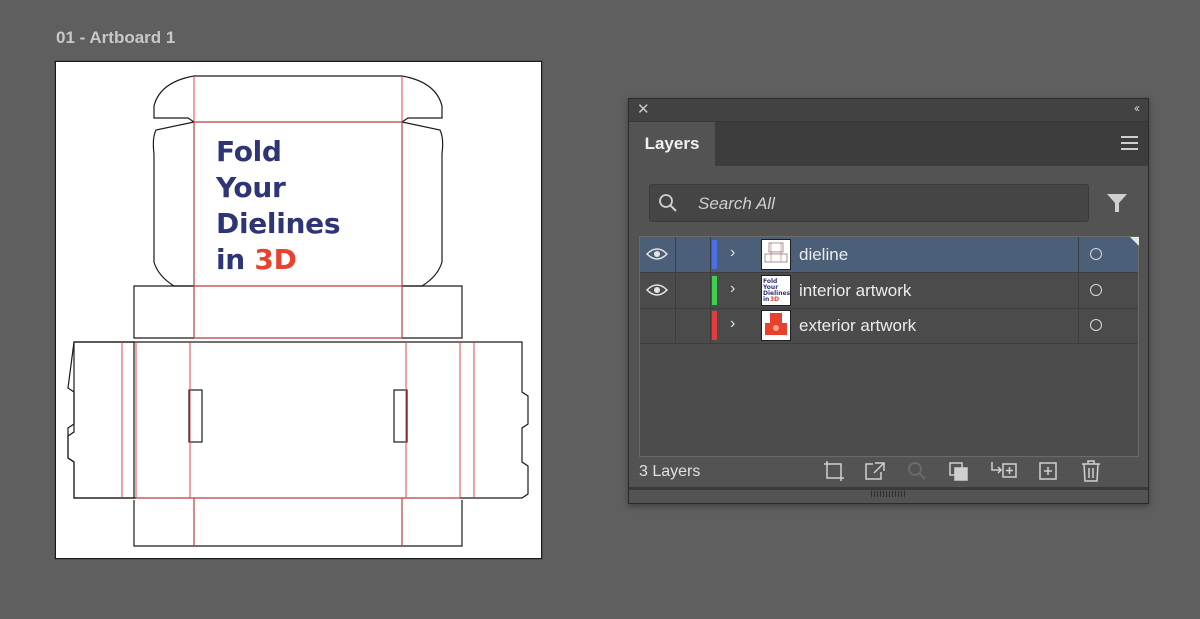 The height and width of the screenshot is (619, 1200). I want to click on headline-in: in, so click(230, 259).